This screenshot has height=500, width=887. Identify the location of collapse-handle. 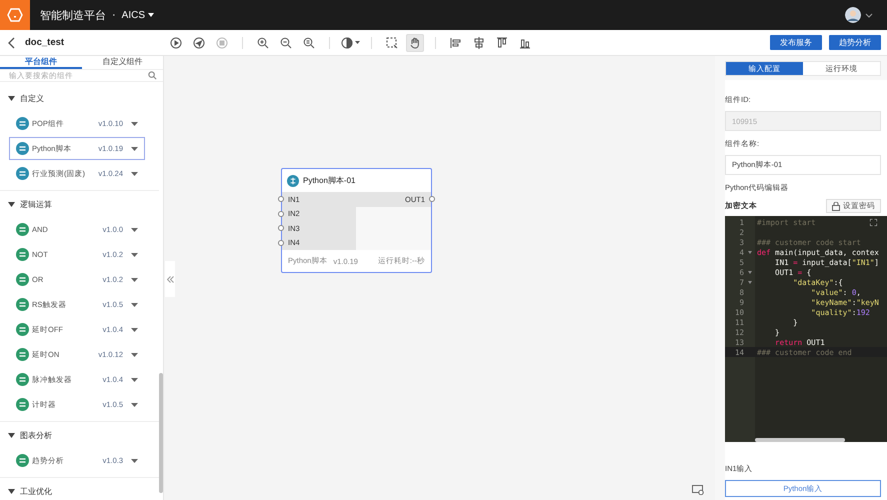
(170, 279).